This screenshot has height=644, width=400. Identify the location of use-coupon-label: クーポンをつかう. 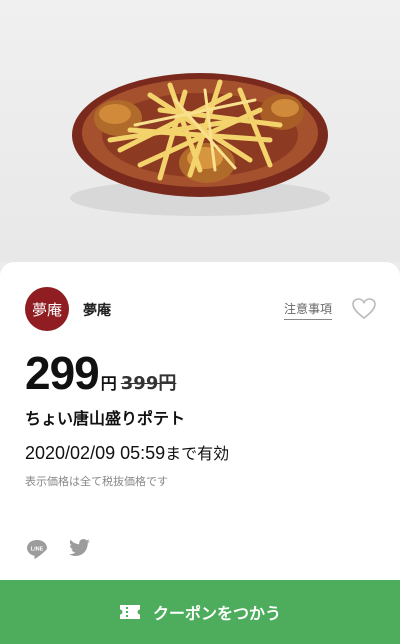
(216, 613).